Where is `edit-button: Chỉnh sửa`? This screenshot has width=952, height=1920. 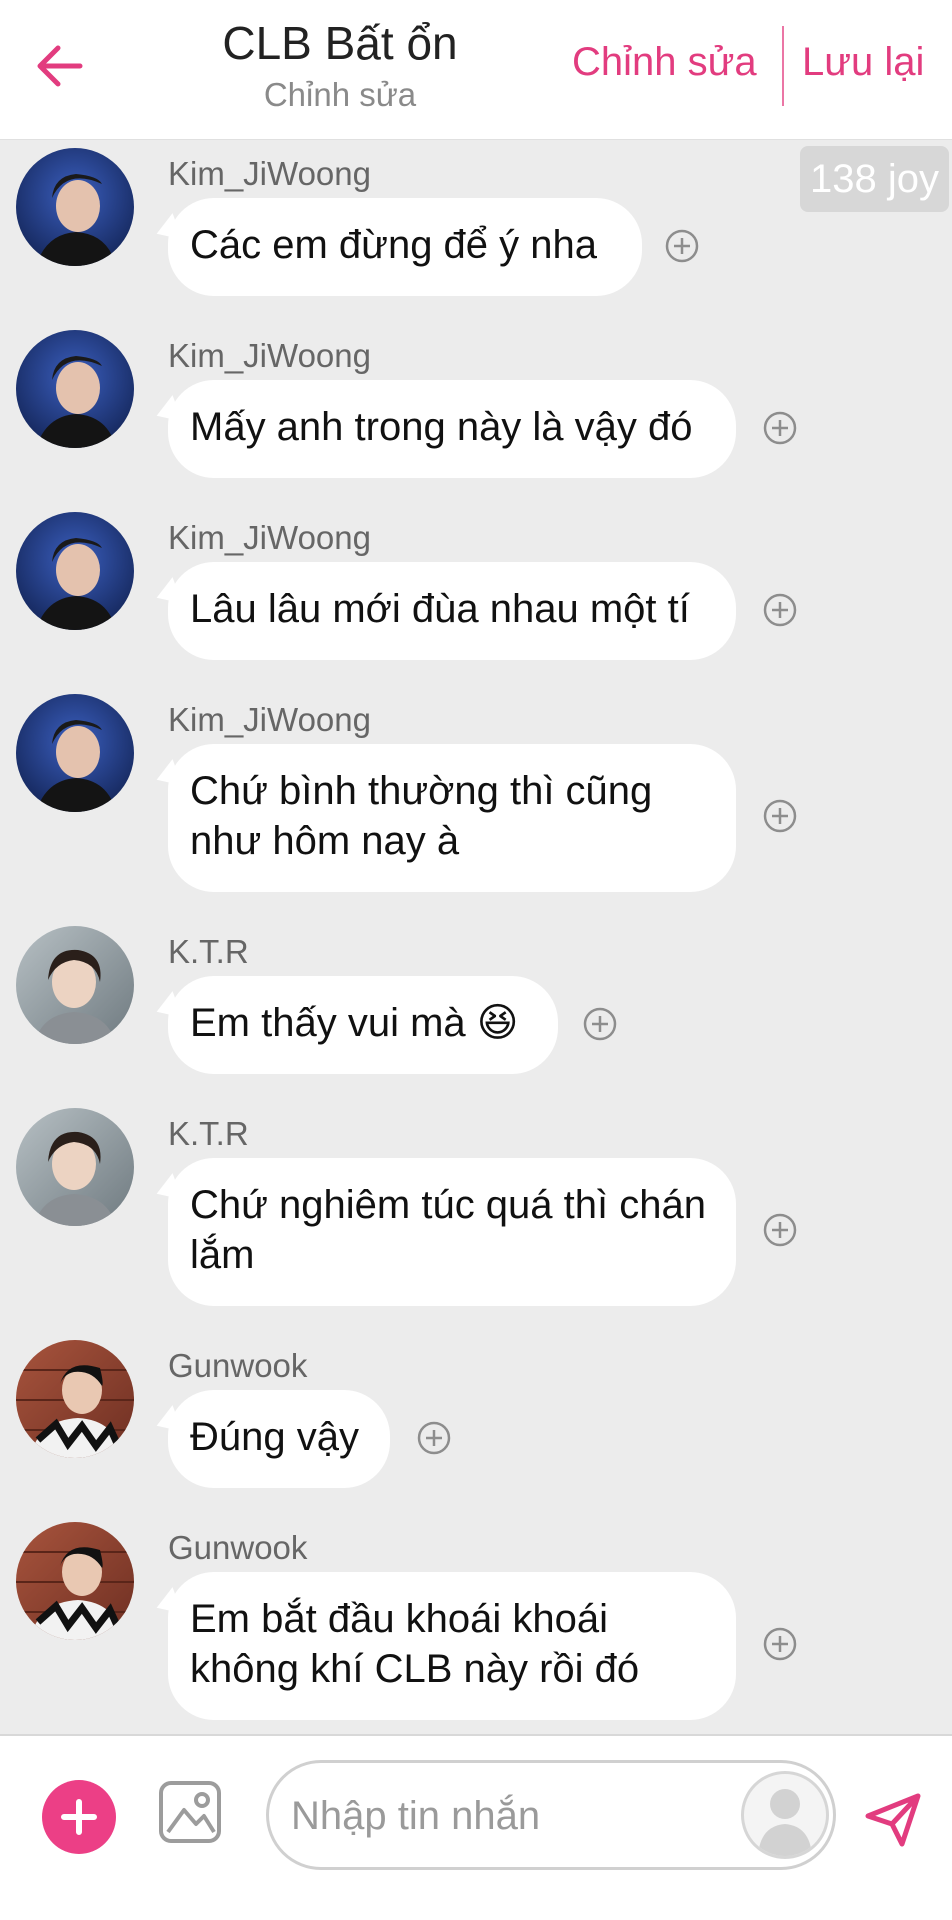 edit-button: Chỉnh sửa is located at coordinates (664, 62).